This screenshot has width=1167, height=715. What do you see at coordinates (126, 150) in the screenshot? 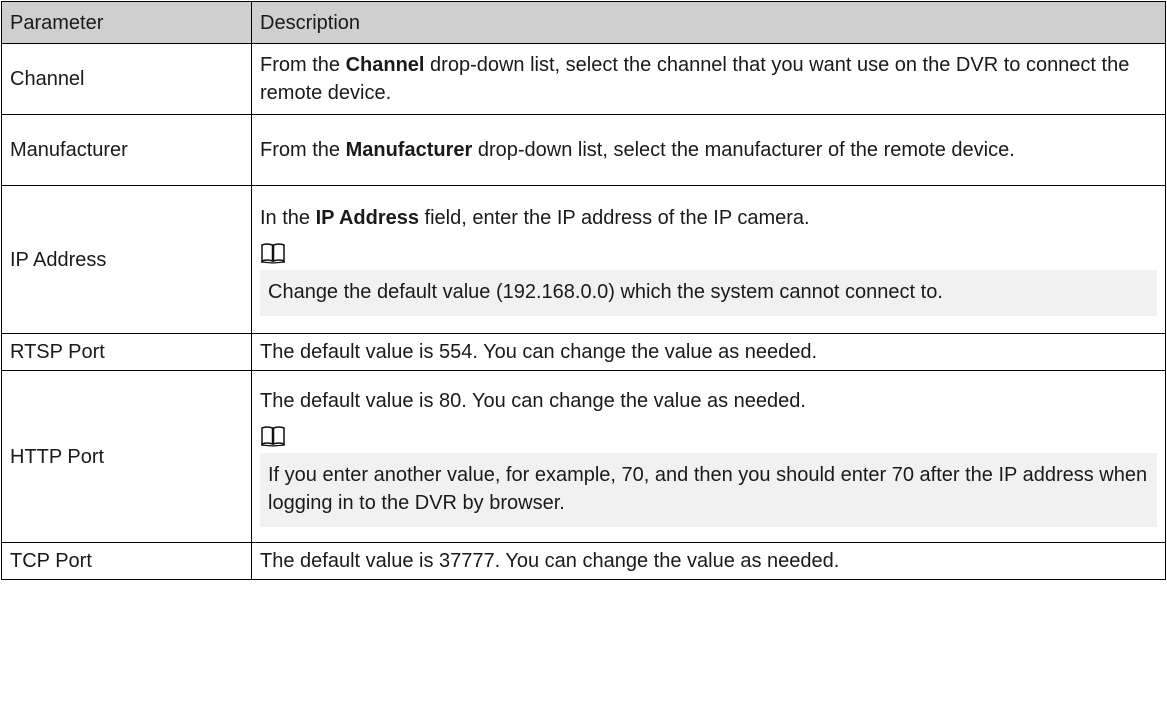
I see `parameter-name: Manufacturer` at bounding box center [126, 150].